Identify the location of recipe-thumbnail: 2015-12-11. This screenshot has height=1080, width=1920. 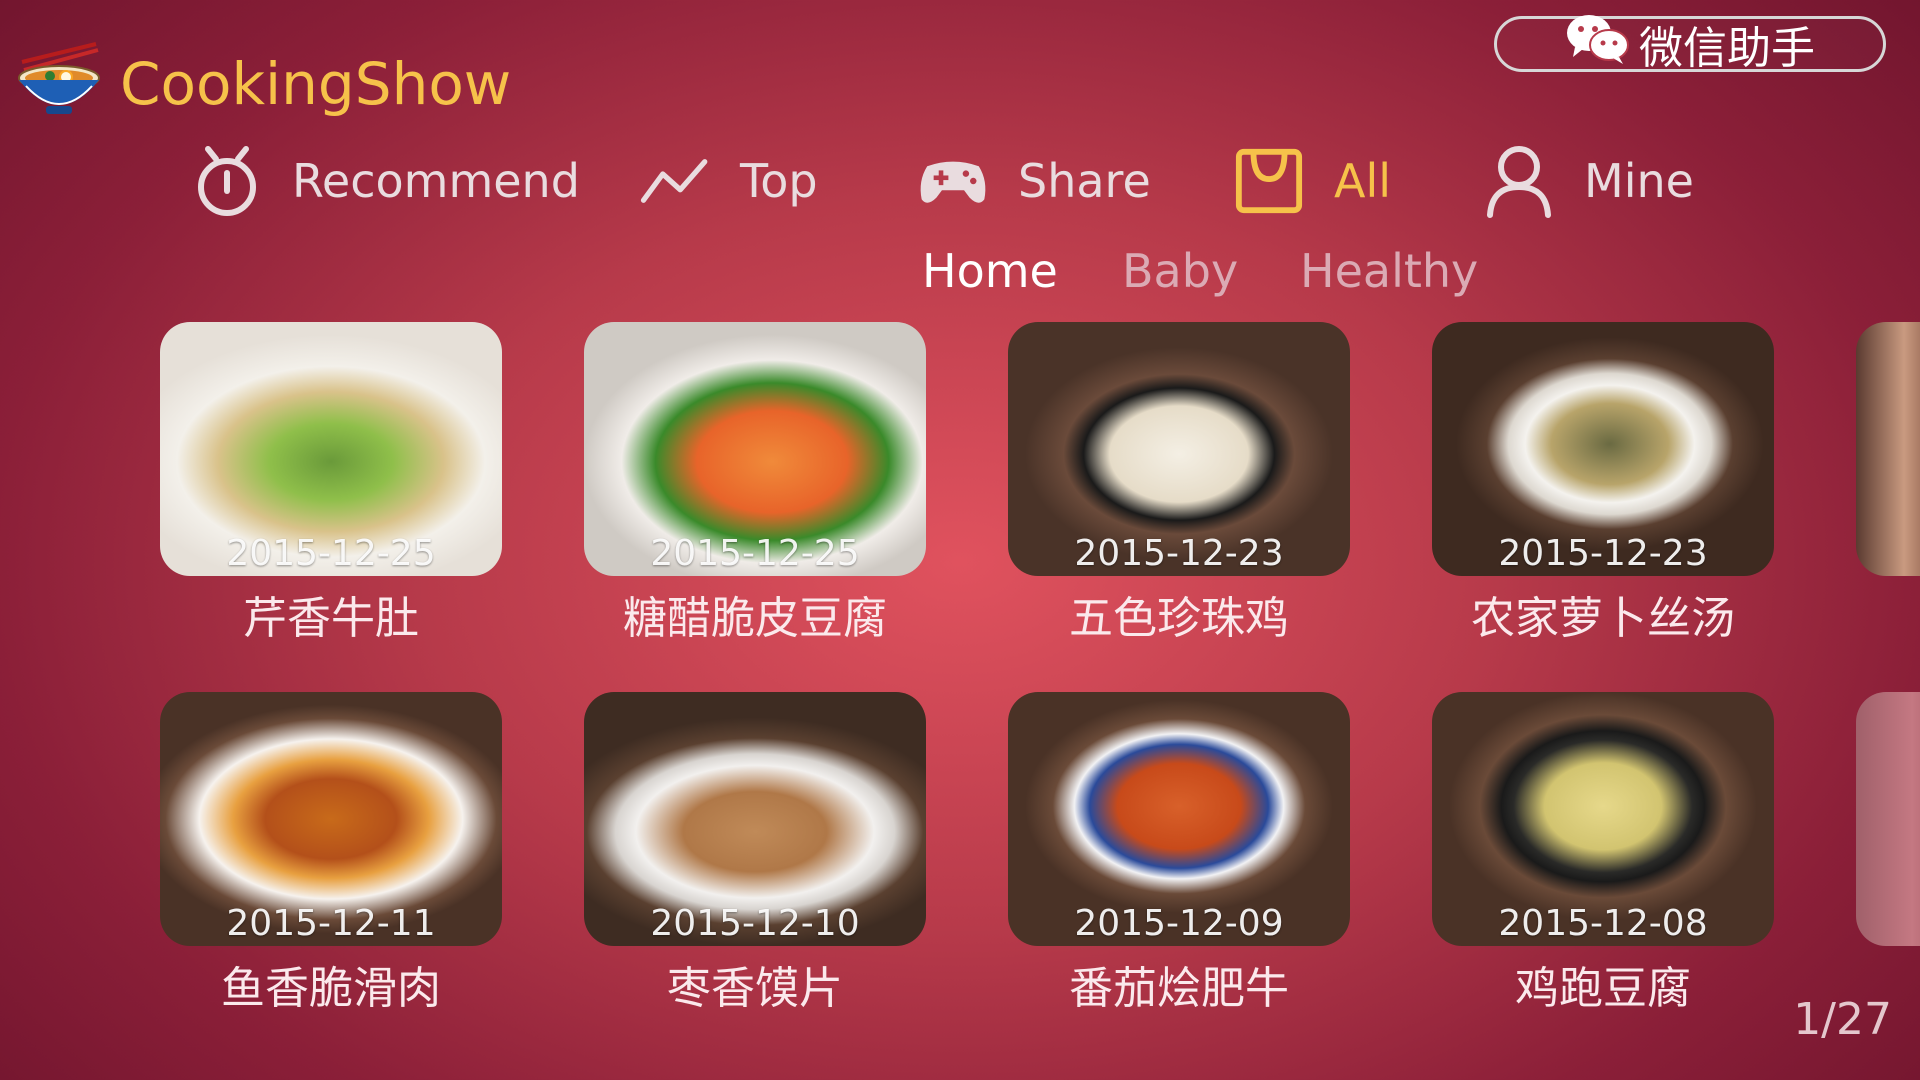
(331, 819).